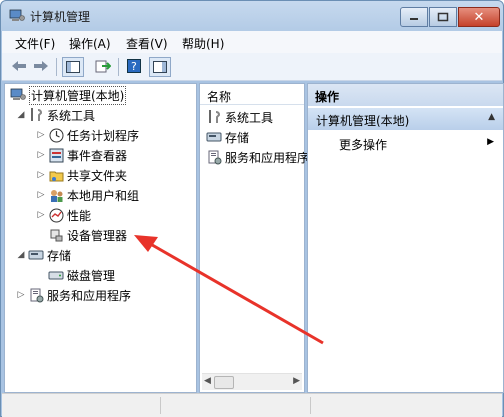 Image resolution: width=504 pixels, height=417 pixels. What do you see at coordinates (87, 135) in the screenshot?
I see `tree-item-task-scheduler: ▷ 任务计划程序` at bounding box center [87, 135].